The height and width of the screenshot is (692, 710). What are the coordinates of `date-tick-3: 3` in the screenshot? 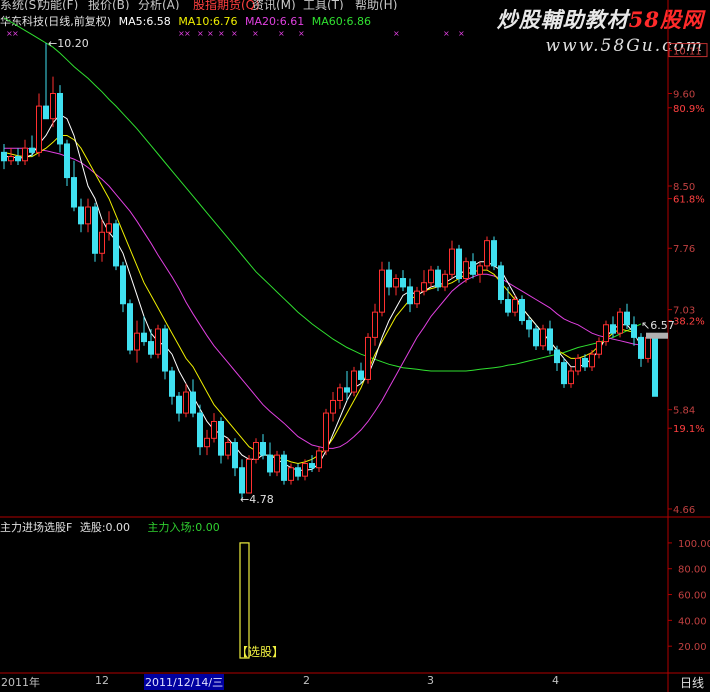 It's located at (430, 680).